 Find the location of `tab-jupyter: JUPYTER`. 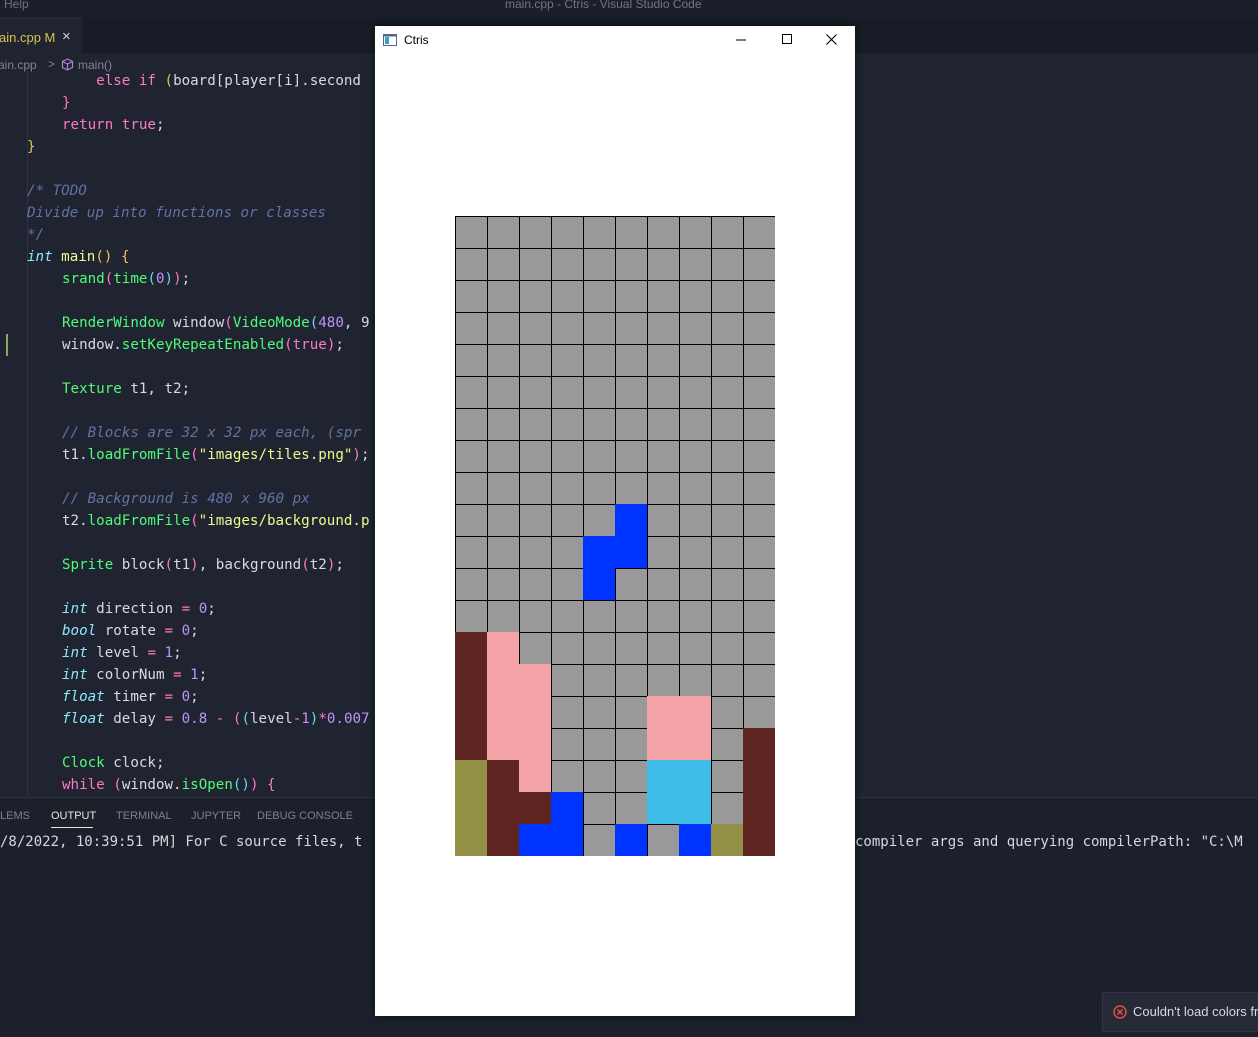

tab-jupyter: JUPYTER is located at coordinates (216, 816).